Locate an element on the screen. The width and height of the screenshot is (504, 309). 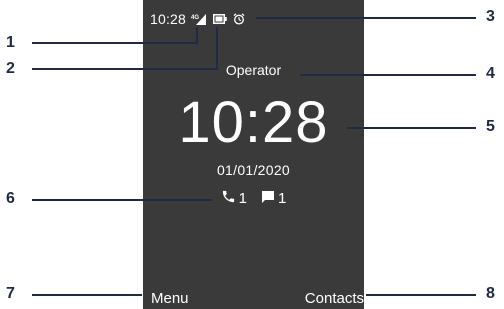
callout-number-6: 6 is located at coordinates (10, 198).